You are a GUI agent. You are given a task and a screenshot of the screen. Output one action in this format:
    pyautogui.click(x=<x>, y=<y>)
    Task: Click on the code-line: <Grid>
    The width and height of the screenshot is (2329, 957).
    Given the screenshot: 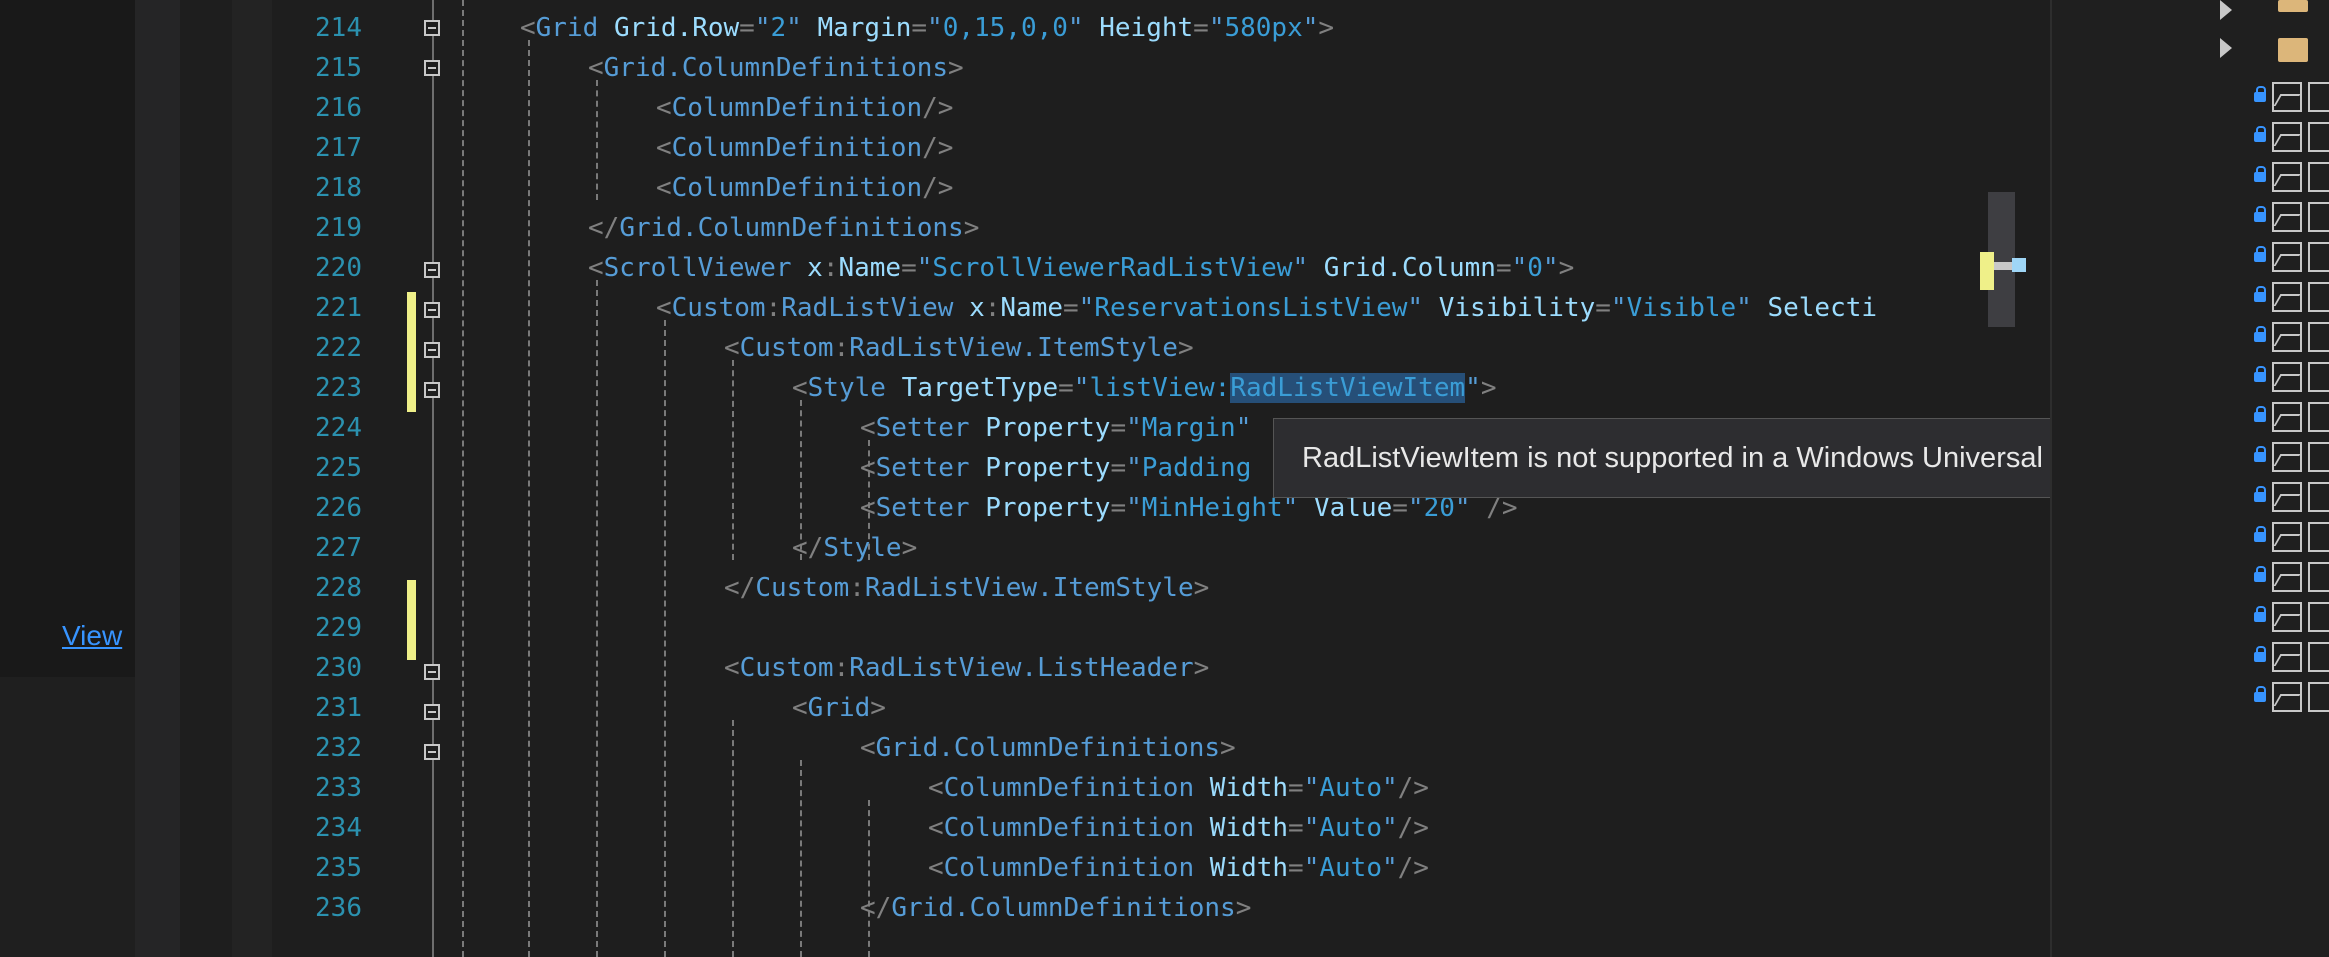 What is the action you would take?
    pyautogui.click(x=839, y=708)
    